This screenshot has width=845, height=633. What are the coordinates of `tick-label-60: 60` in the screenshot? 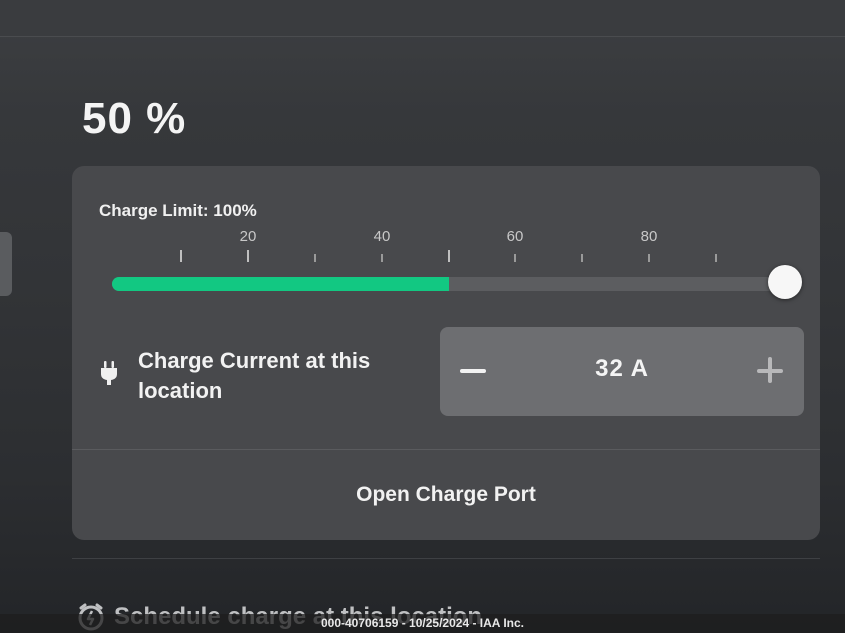 It's located at (515, 236).